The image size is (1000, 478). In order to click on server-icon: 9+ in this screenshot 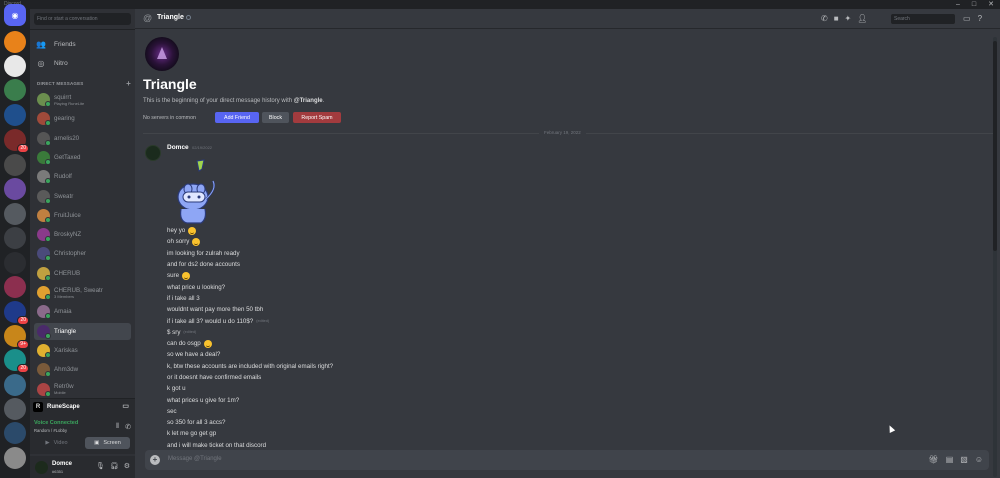, I will do `click(16, 337)`.